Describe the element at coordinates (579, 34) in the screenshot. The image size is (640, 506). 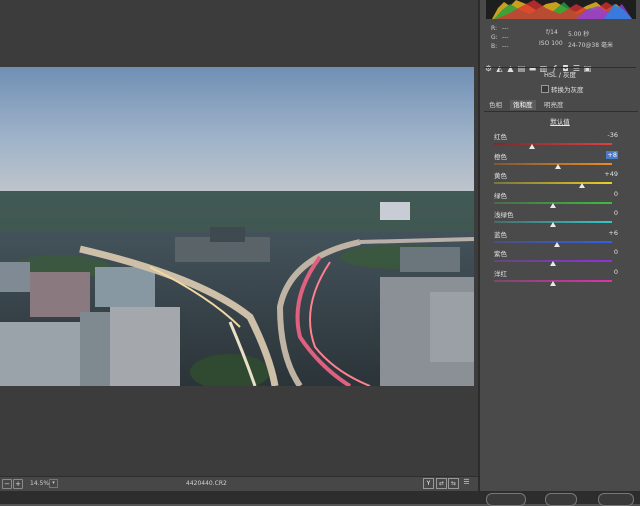
I see `shutter-speed: 5.00 秒` at that location.